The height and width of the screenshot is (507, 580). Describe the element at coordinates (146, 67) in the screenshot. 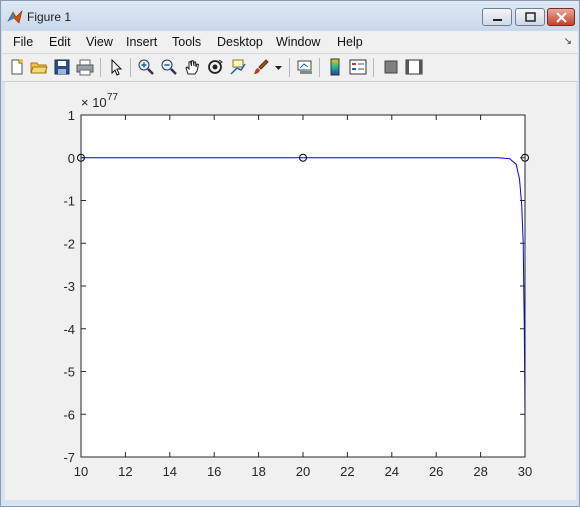

I see `zoom-in-icon` at that location.